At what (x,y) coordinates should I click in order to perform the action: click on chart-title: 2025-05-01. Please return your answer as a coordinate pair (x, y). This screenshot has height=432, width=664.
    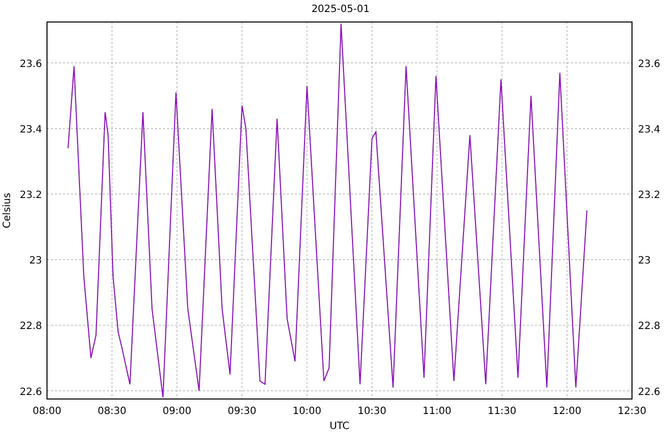
    Looking at the image, I should click on (340, 9).